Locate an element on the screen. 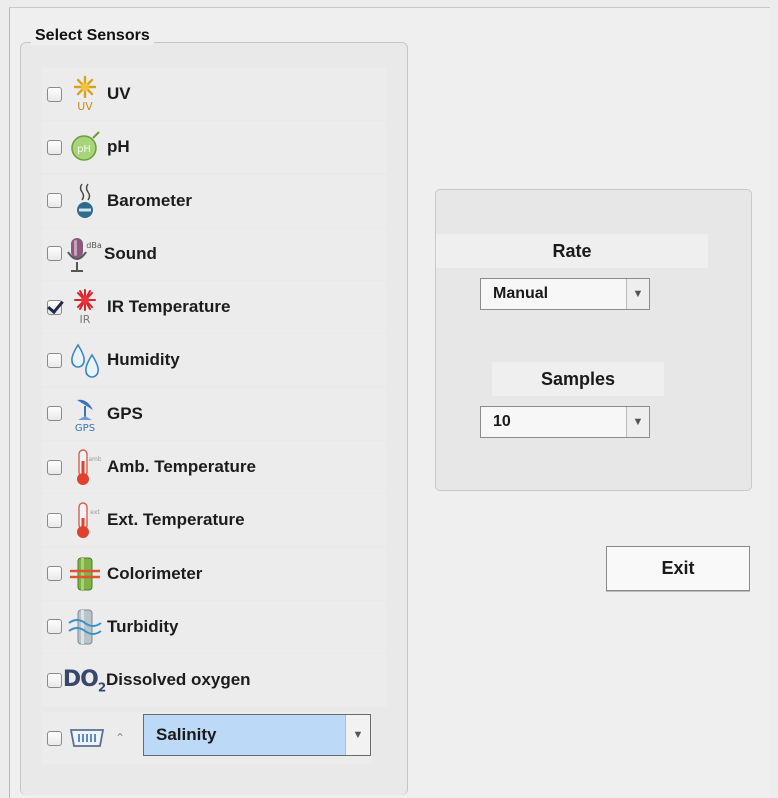  sensor-row-turbidity: Turbidity is located at coordinates (214, 626).